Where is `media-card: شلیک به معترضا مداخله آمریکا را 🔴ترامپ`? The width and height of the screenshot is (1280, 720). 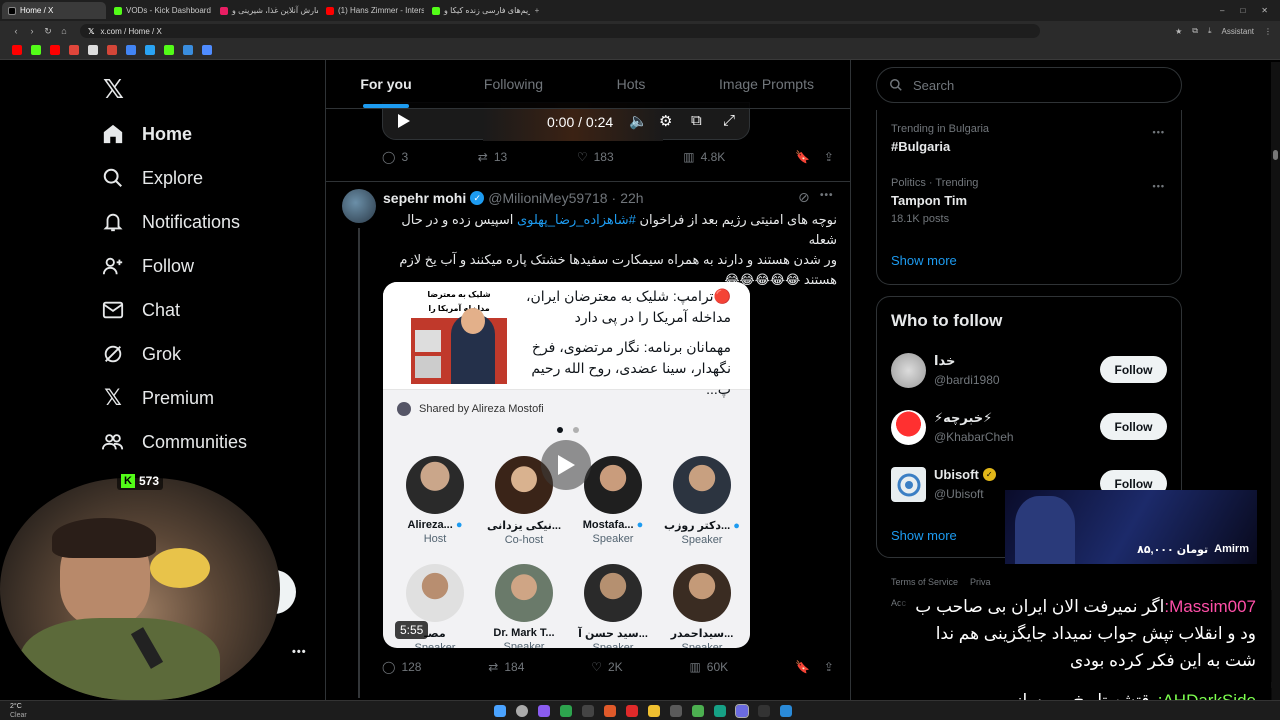 media-card: شلیک به معترضا مداخله آمریکا را 🔴ترامپ is located at coordinates (566, 465).